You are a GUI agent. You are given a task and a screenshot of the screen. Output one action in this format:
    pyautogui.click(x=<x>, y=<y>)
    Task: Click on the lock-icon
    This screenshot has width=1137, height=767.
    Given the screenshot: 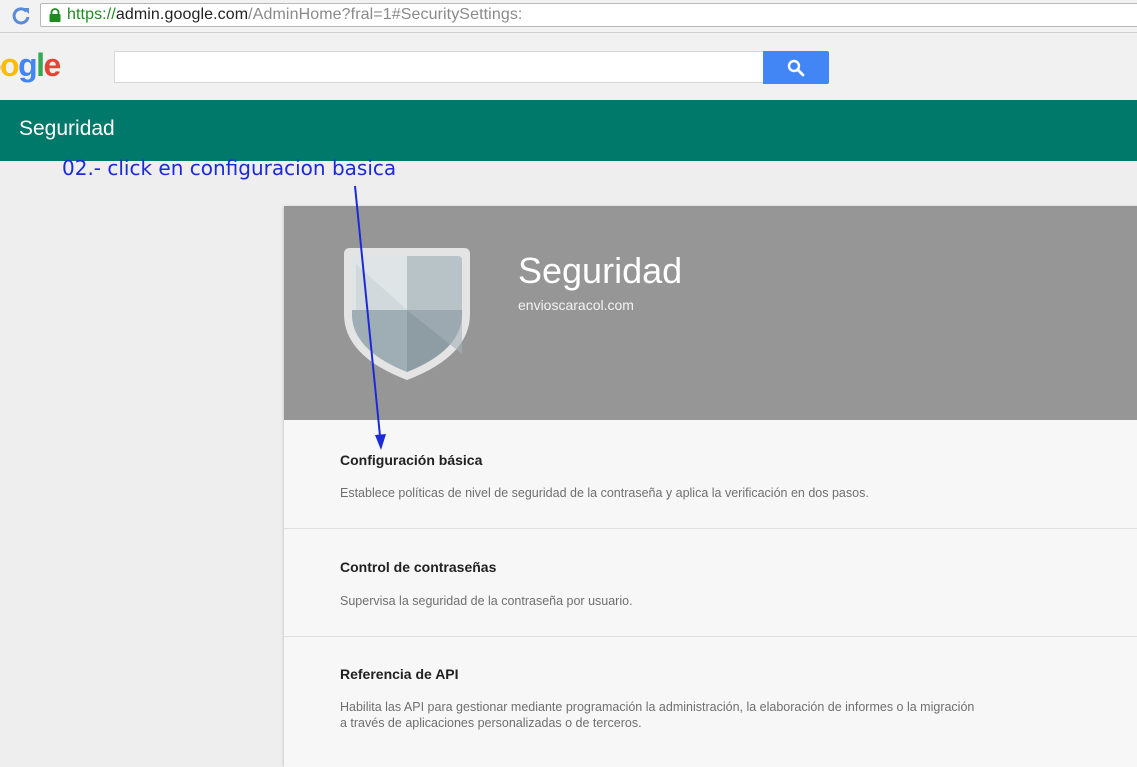 What is the action you would take?
    pyautogui.click(x=55, y=15)
    